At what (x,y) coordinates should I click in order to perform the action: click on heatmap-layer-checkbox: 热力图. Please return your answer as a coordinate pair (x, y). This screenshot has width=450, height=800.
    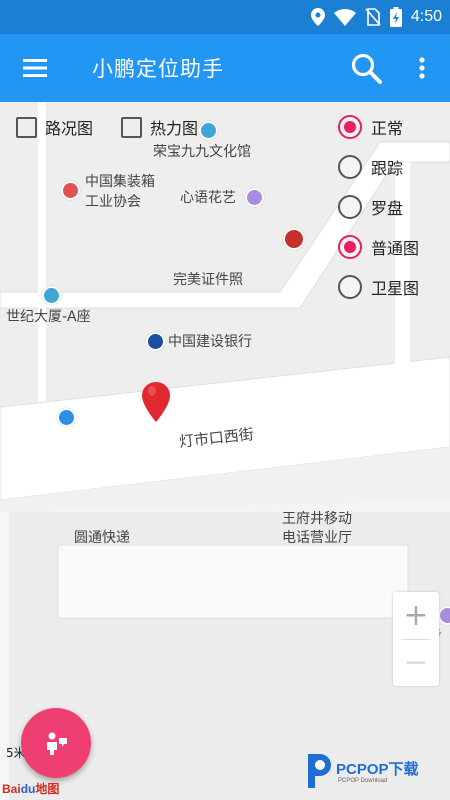
    Looking at the image, I should click on (159, 127).